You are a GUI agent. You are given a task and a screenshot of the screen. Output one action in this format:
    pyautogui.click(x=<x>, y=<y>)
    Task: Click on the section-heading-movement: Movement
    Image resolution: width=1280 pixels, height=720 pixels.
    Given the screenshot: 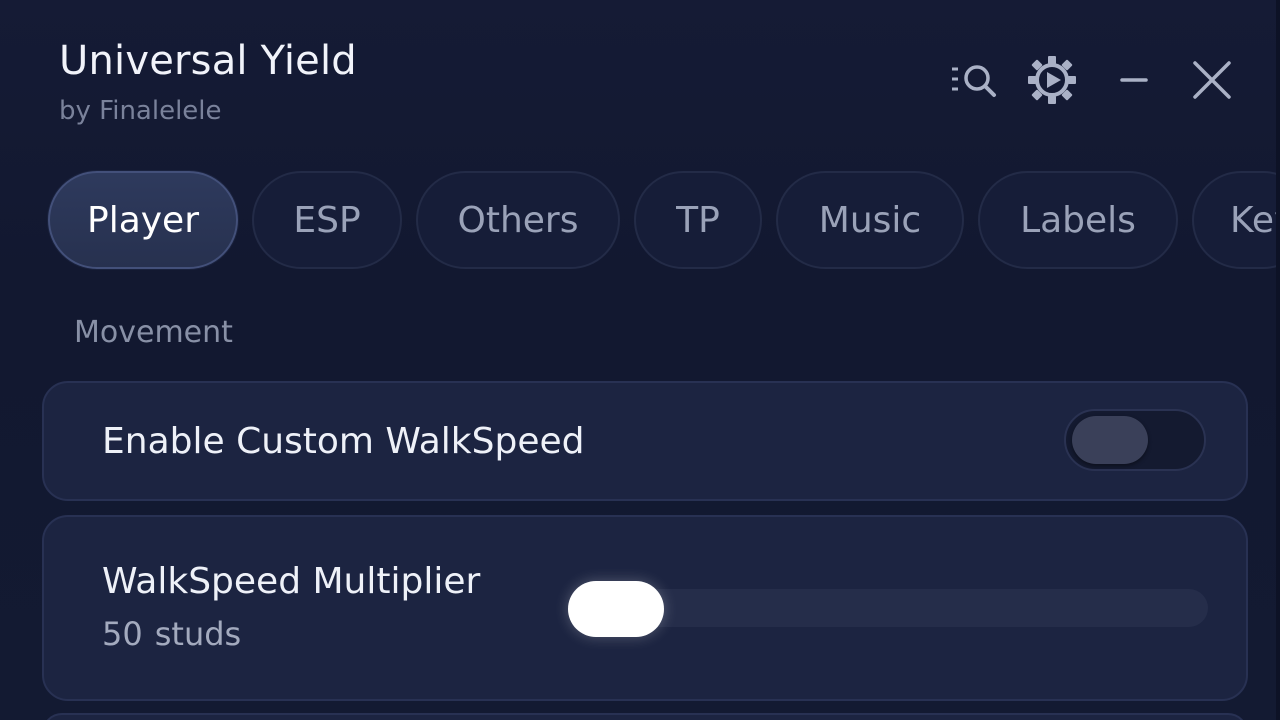 What is the action you would take?
    pyautogui.click(x=153, y=332)
    